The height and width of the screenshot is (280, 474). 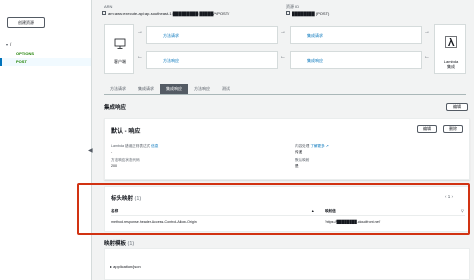 I want to click on tab-method-response: 方法响应, so click(x=202, y=89).